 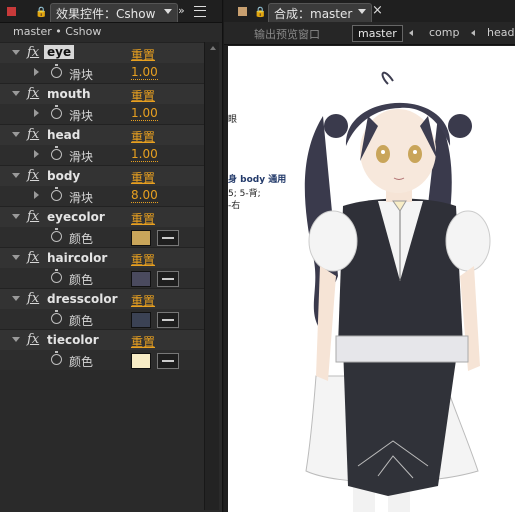 What do you see at coordinates (106, 14) in the screenshot?
I see `tab-effect-title: 效果控件：Cshow` at bounding box center [106, 14].